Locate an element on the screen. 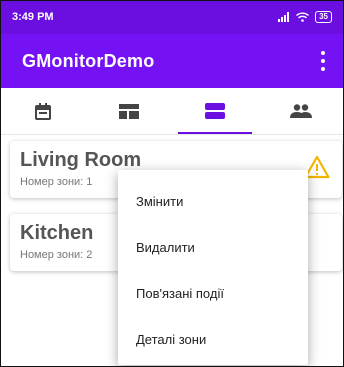  people-icon is located at coordinates (301, 111).